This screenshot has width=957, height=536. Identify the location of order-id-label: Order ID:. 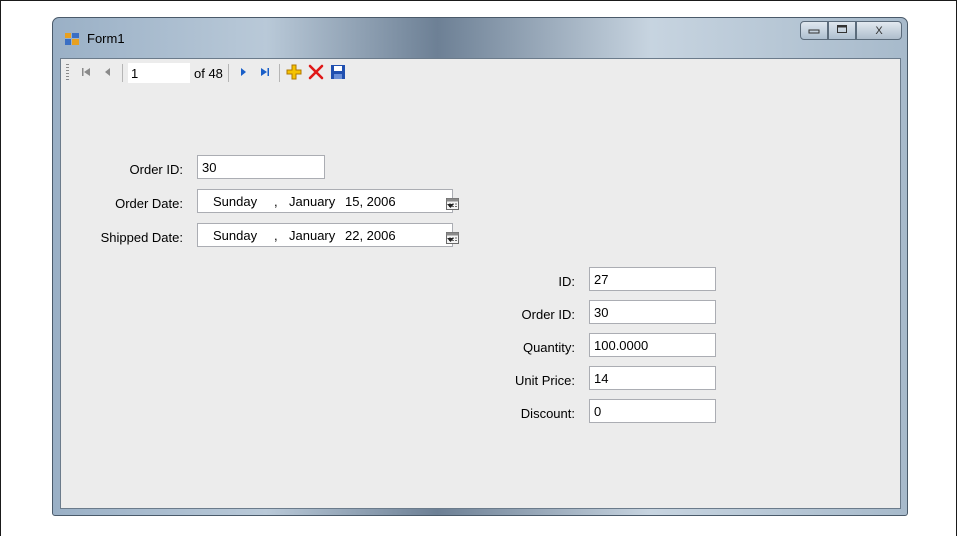
(156, 169).